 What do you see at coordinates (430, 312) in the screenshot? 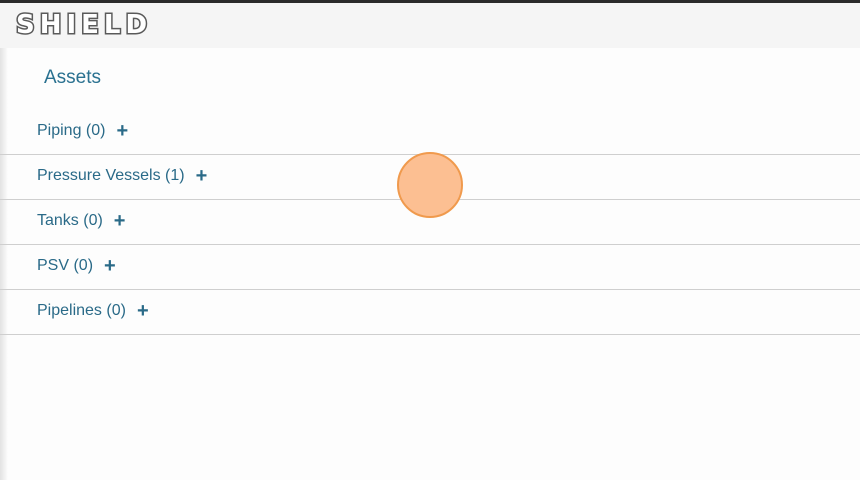
I see `asset-row-pipelines: Pipelines (0) +` at bounding box center [430, 312].